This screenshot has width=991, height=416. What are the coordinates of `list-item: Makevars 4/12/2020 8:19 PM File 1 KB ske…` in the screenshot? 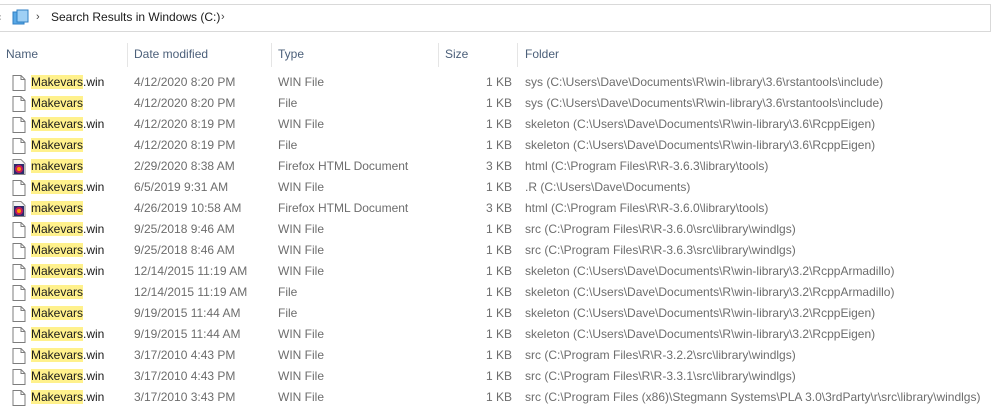 It's located at (495, 145).